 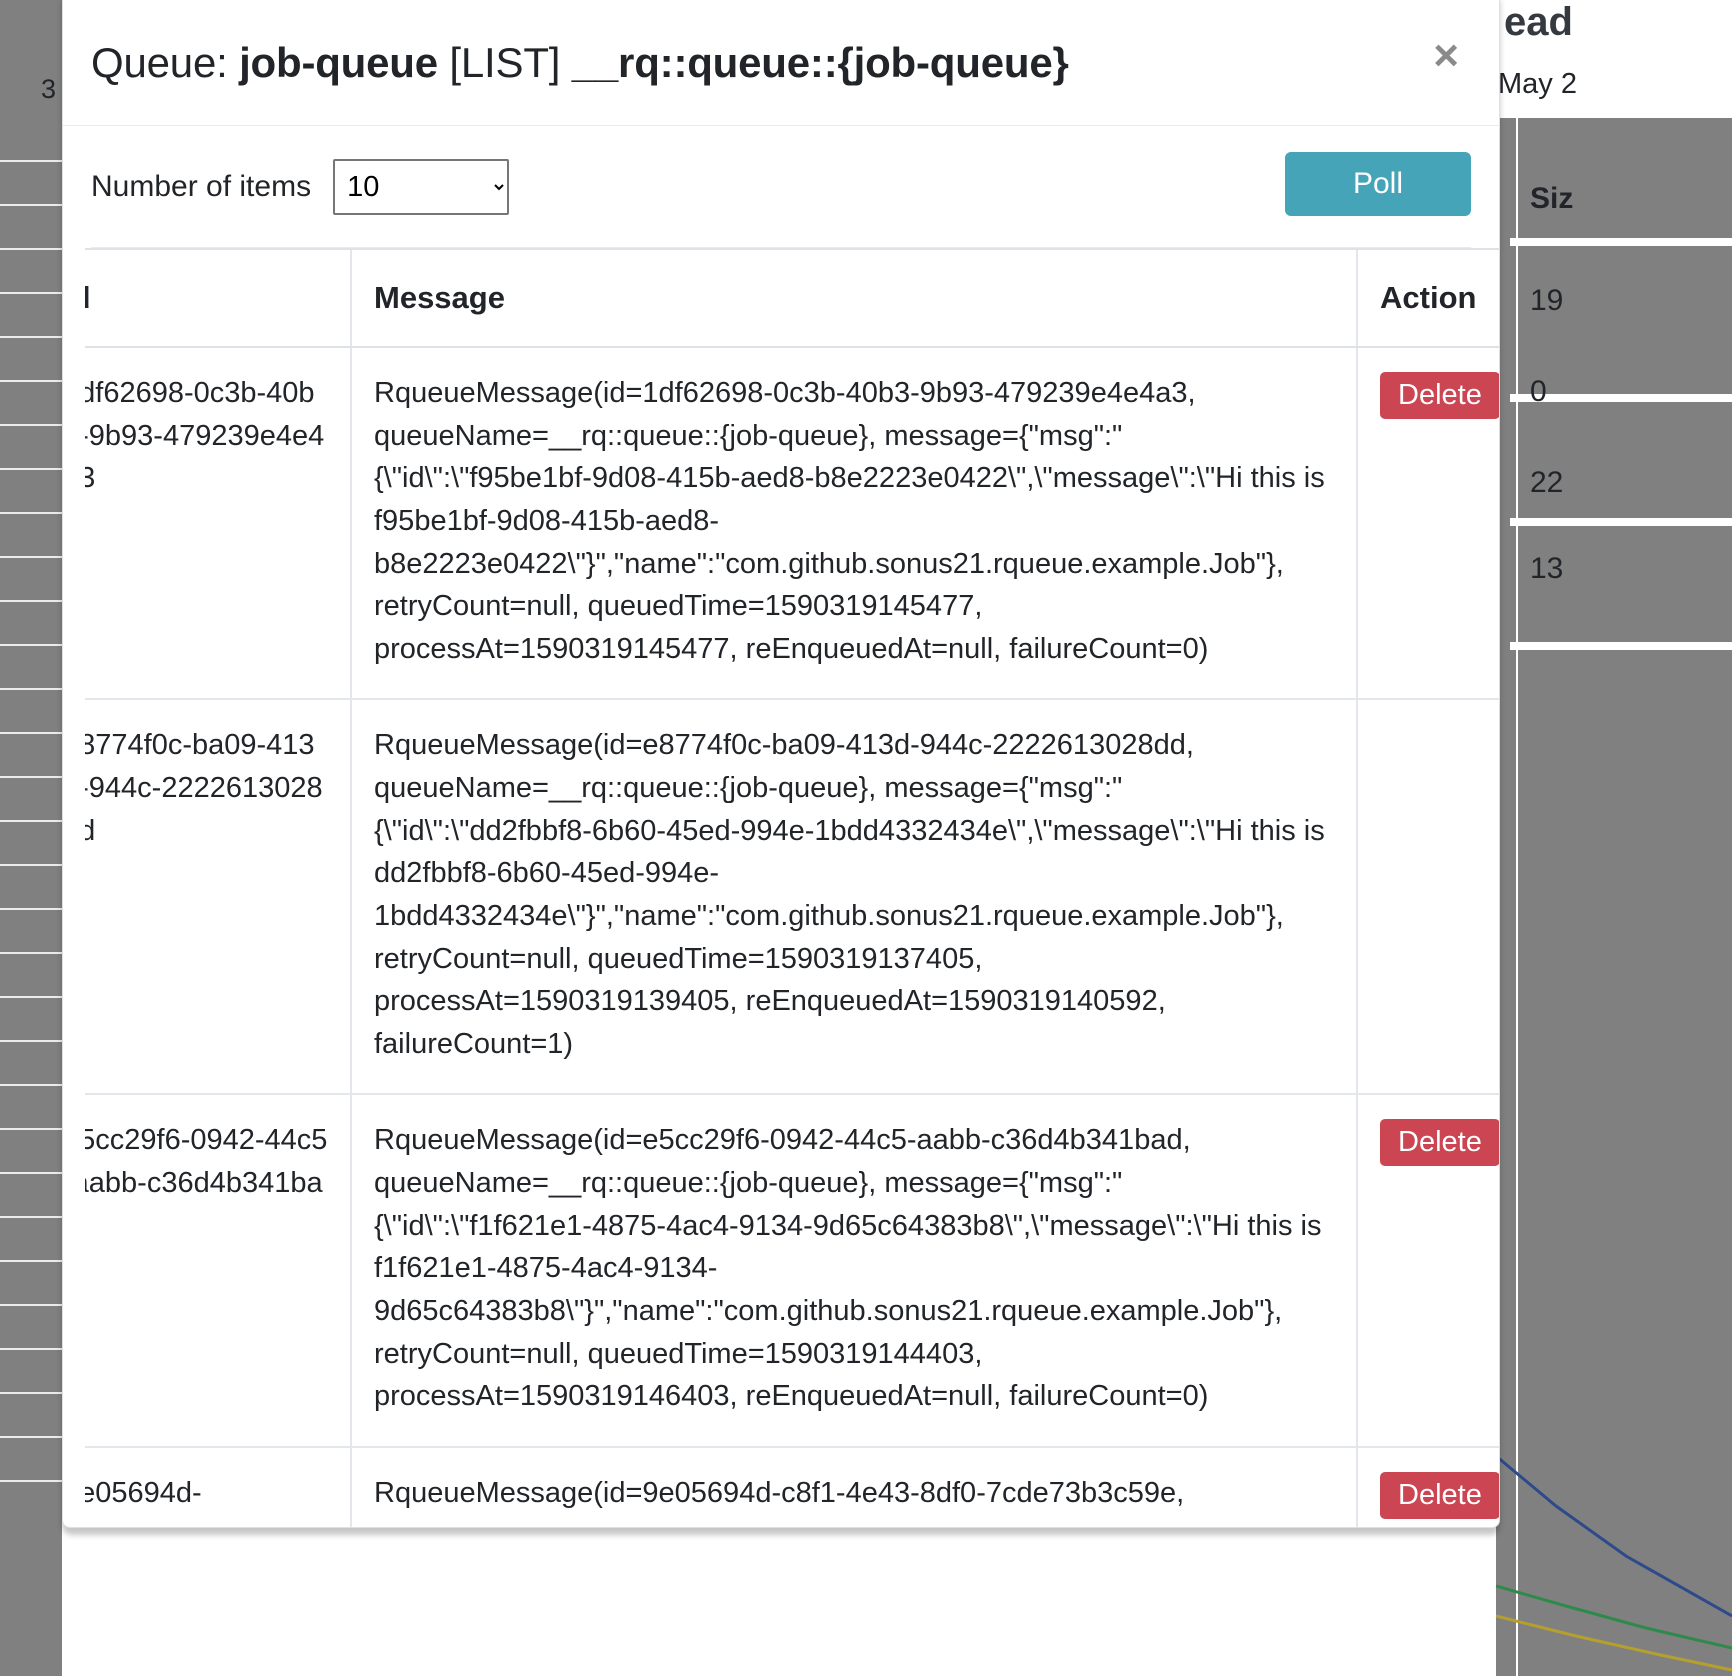 What do you see at coordinates (1538, 391) in the screenshot?
I see `background-size-value: 0` at bounding box center [1538, 391].